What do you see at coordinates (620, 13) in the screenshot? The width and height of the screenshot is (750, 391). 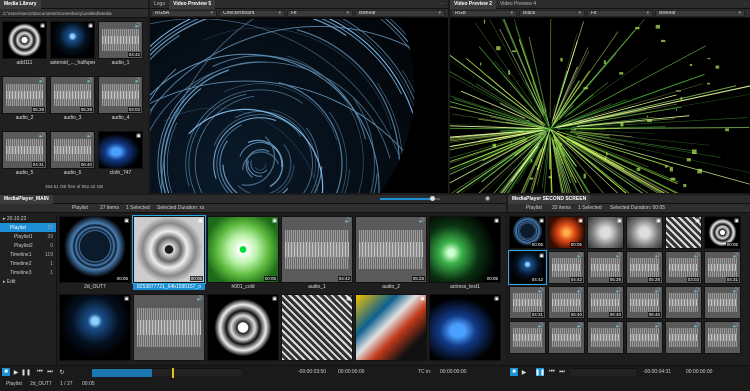 I see `preview2-dropdown-2: Fit` at bounding box center [620, 13].